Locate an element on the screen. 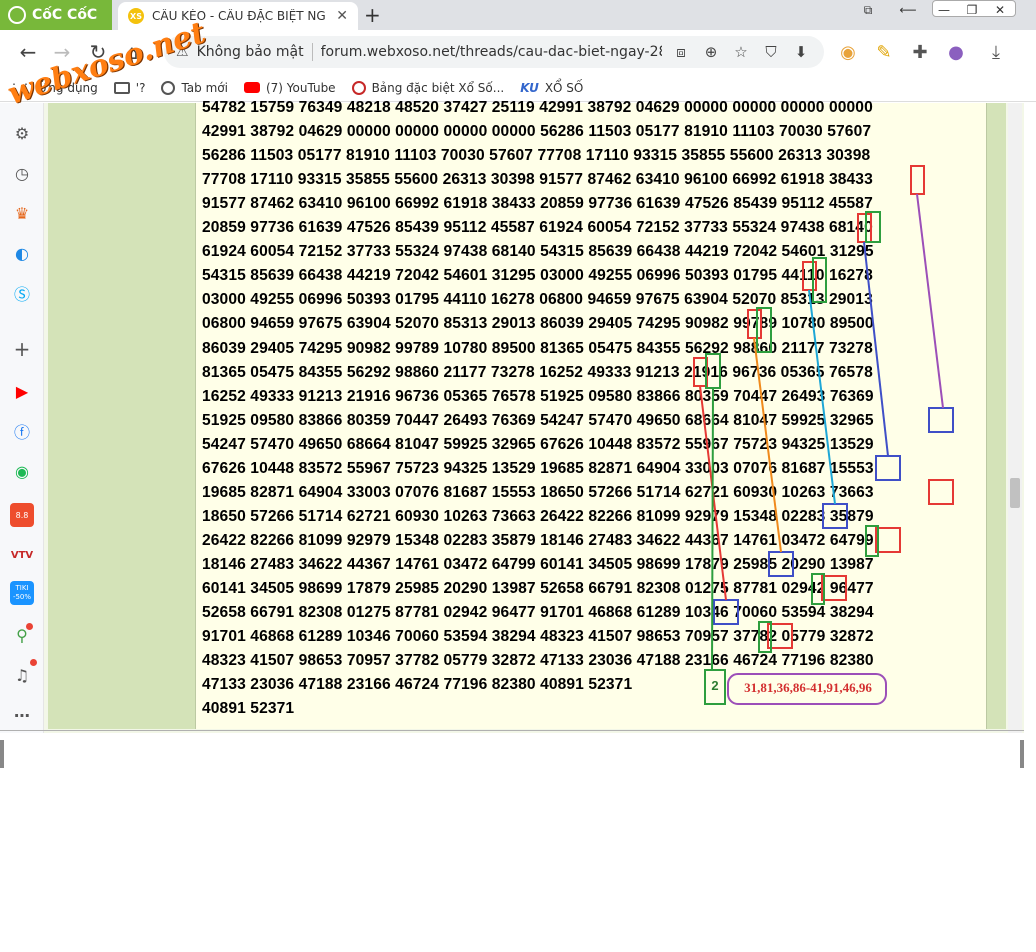  zoom-icon: ⊕ is located at coordinates (711, 52).